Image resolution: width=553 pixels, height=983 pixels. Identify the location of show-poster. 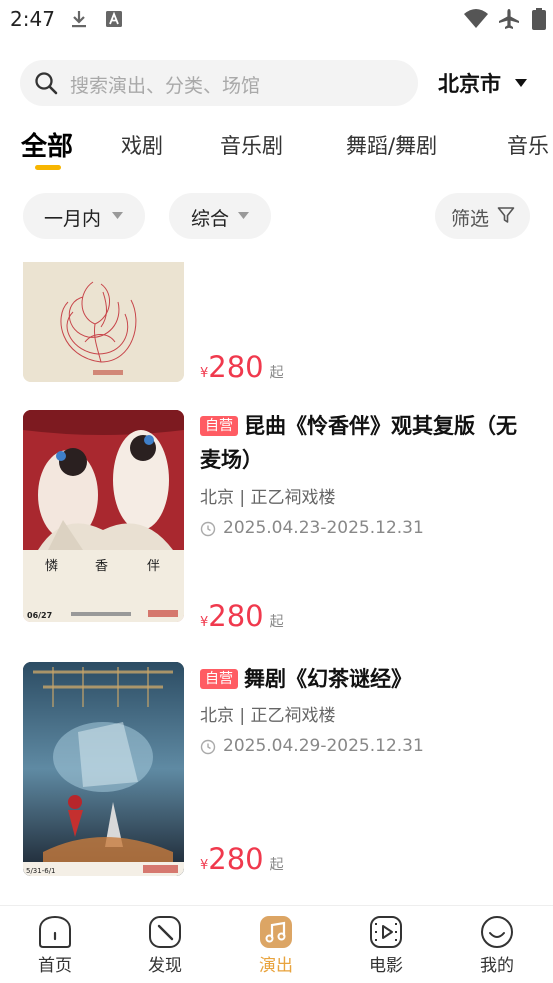
(103, 322).